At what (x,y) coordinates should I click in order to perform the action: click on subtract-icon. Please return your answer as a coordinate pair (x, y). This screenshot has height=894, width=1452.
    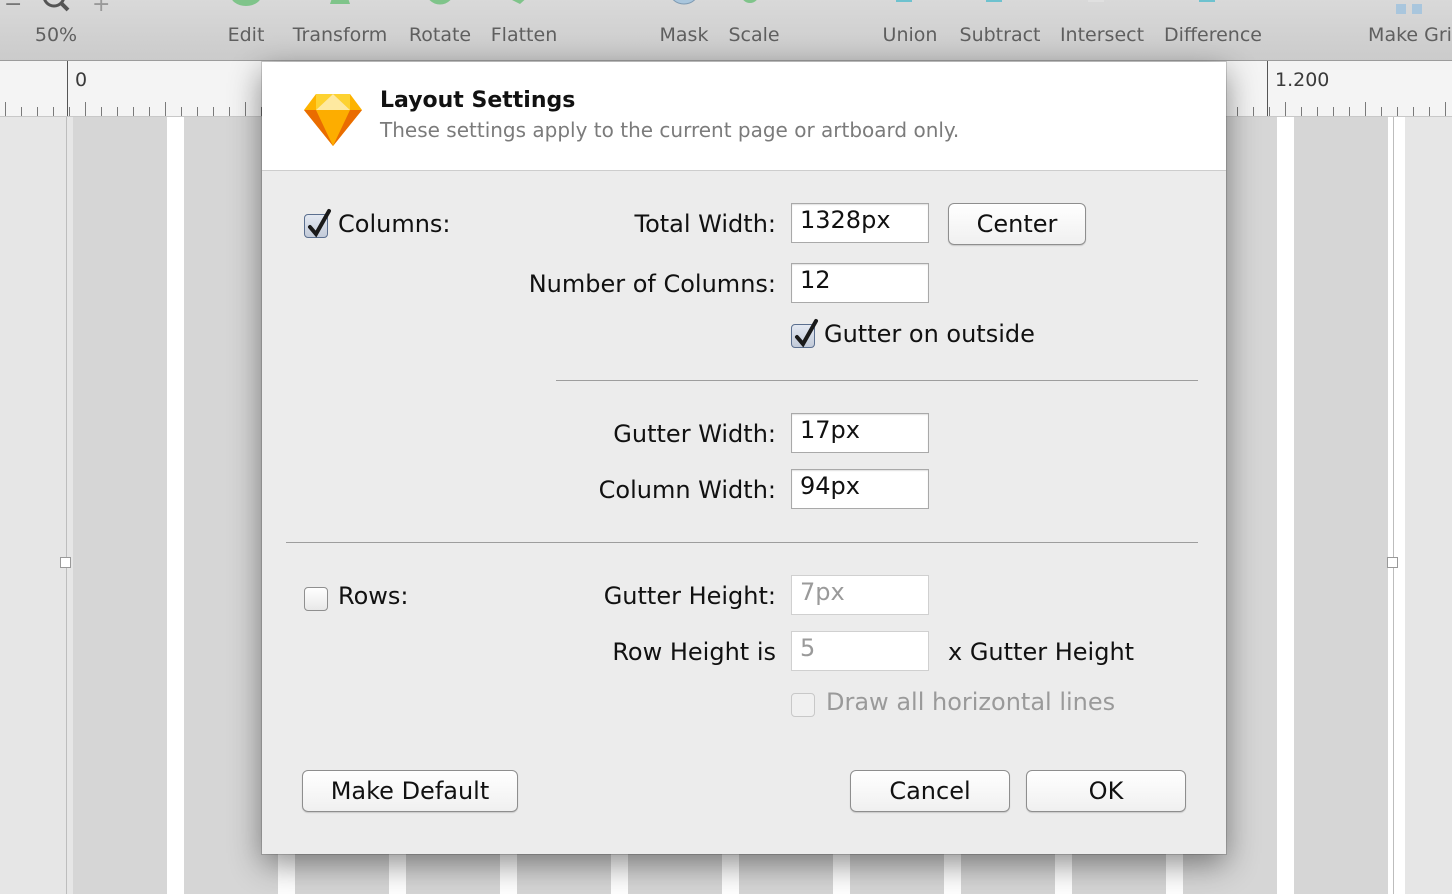
    Looking at the image, I should click on (994, 1).